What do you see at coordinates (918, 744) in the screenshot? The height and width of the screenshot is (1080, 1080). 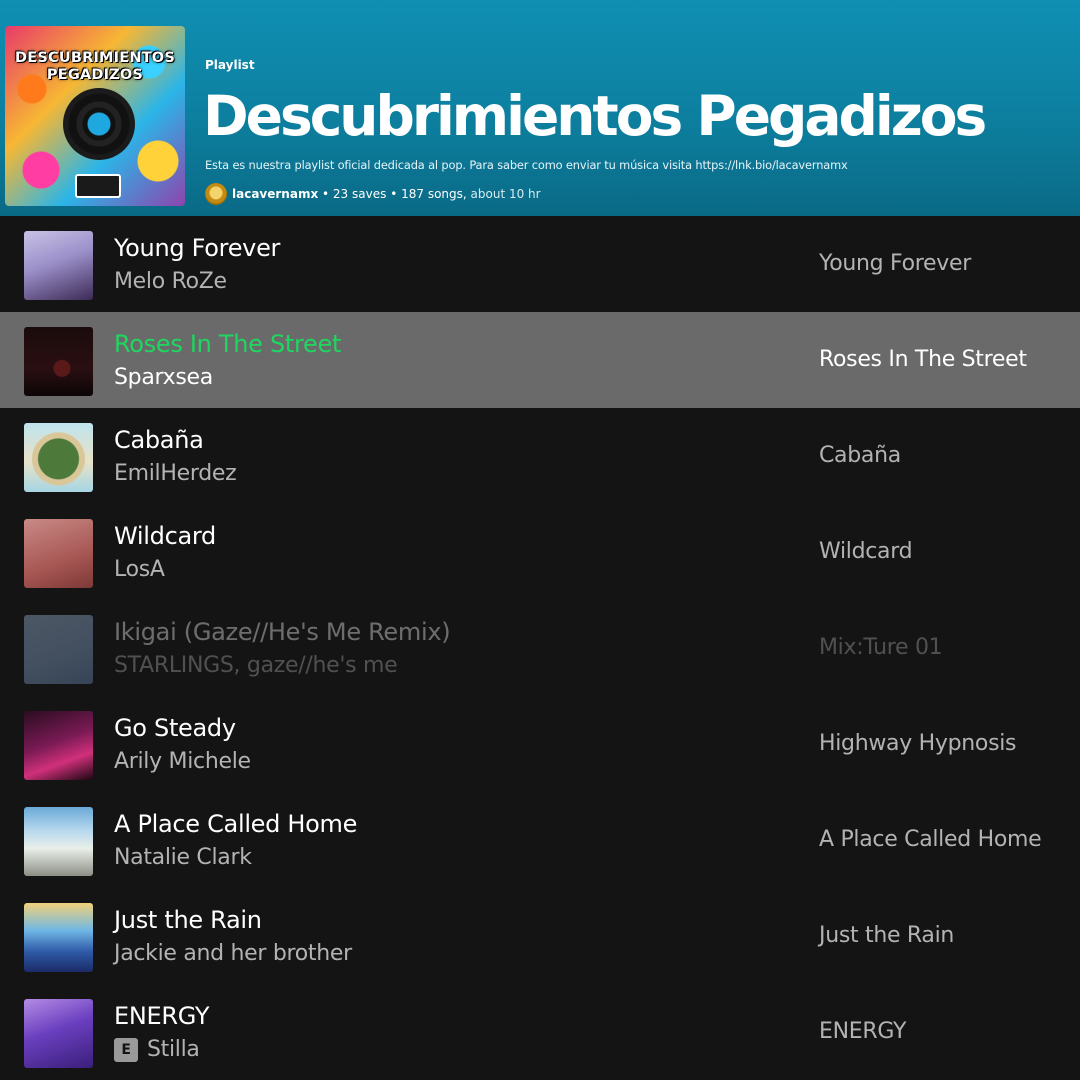 I see `track-album: Highway Hypnosis` at bounding box center [918, 744].